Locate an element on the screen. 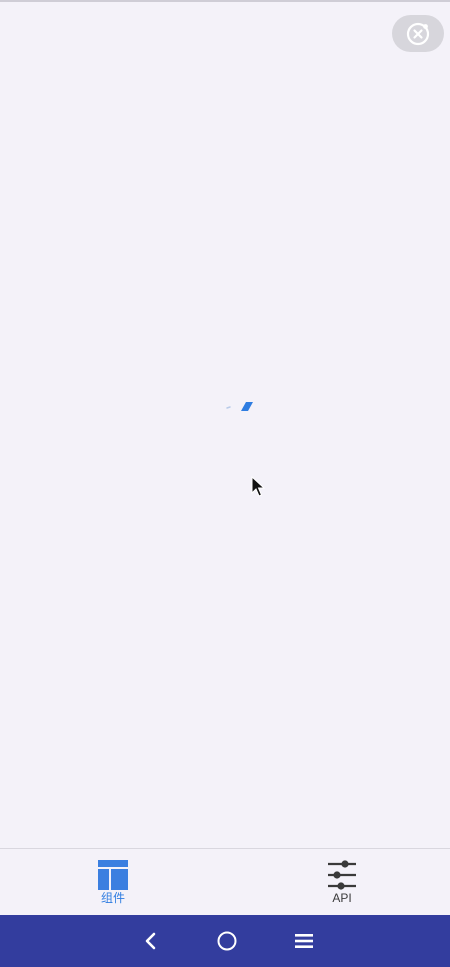 The image size is (450, 967). menu-lines-icon is located at coordinates (304, 941).